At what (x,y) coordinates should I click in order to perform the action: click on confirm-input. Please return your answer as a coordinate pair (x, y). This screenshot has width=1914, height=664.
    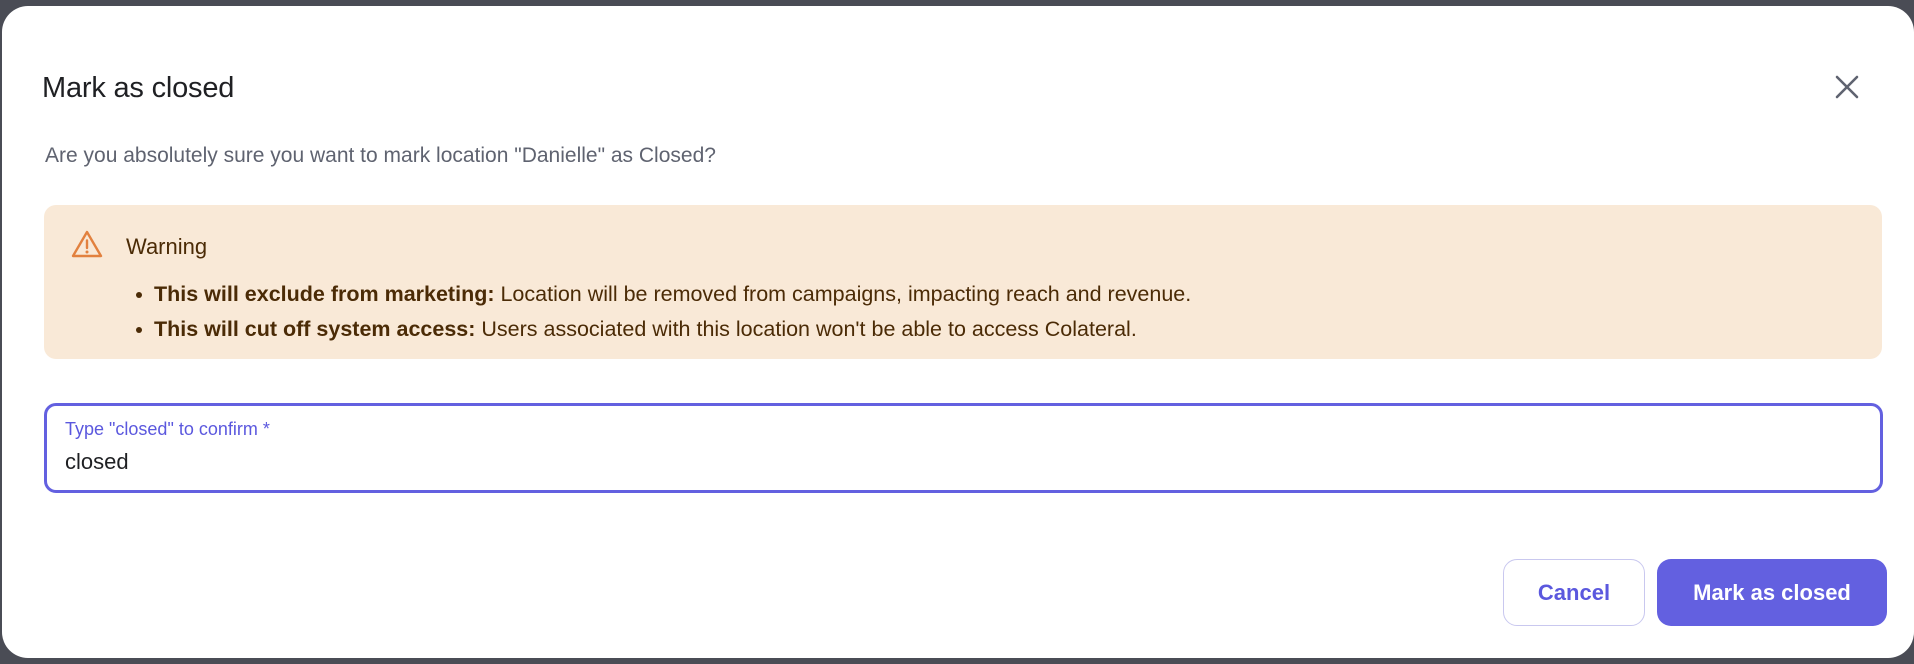
    Looking at the image, I should click on (955, 462).